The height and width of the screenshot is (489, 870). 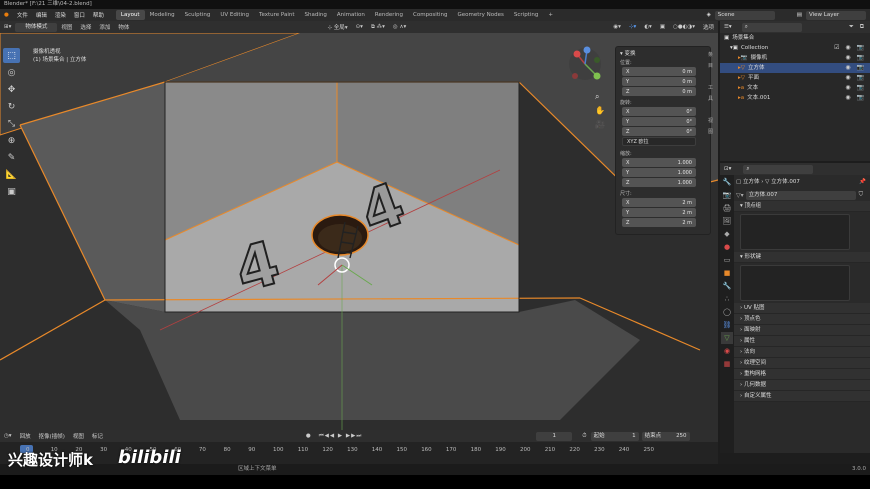 What do you see at coordinates (751, 182) in the screenshot?
I see `breadcrumb-object: 立方体` at bounding box center [751, 182].